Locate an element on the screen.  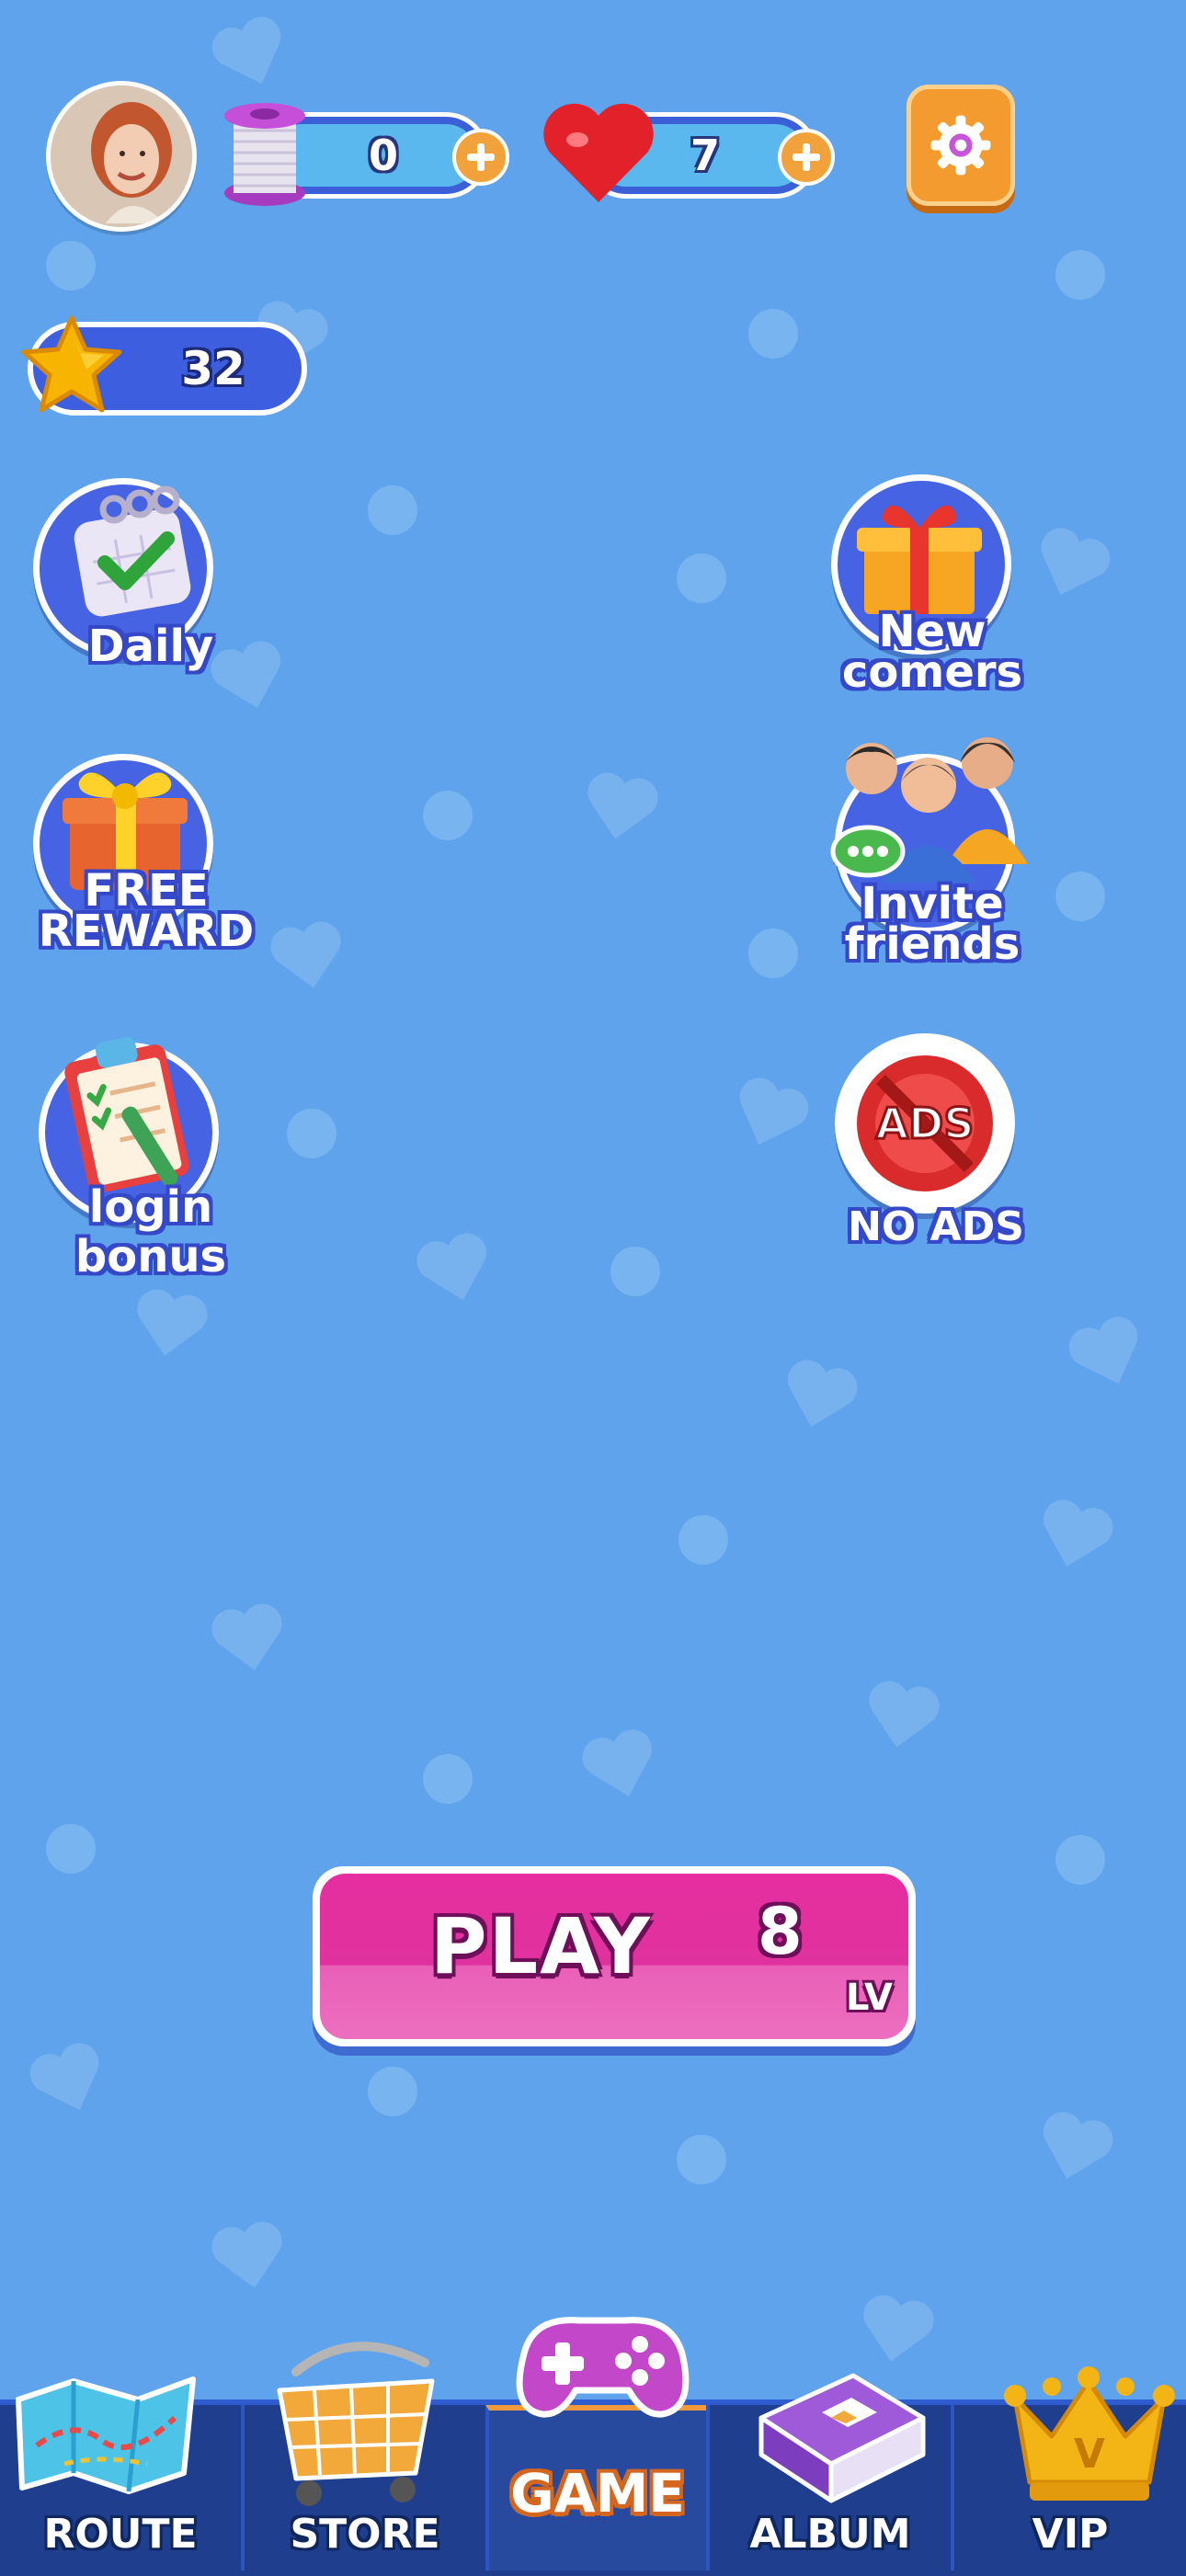
gamepad-icon is located at coordinates (602, 2367).